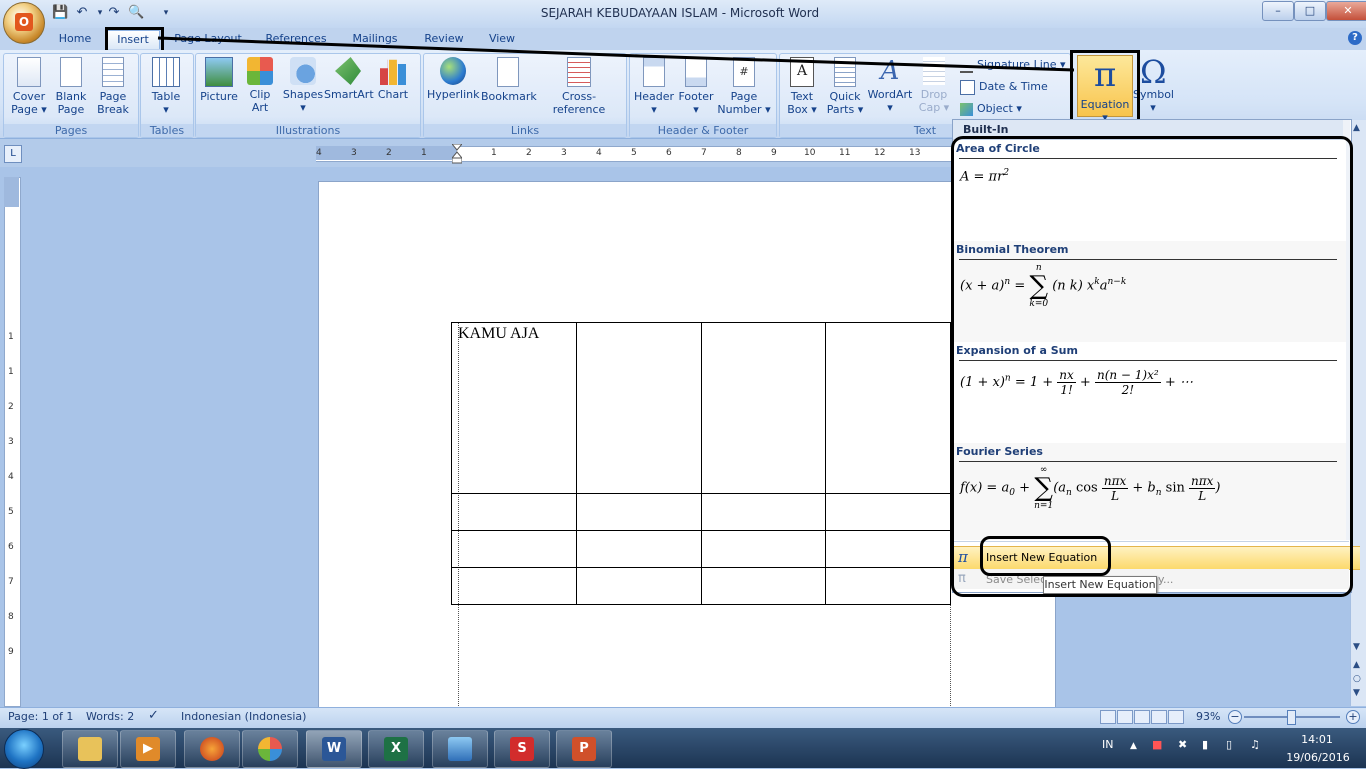 Image resolution: width=1366 pixels, height=769 pixels. I want to click on previous-page-icon: ▲, so click(1356, 665).